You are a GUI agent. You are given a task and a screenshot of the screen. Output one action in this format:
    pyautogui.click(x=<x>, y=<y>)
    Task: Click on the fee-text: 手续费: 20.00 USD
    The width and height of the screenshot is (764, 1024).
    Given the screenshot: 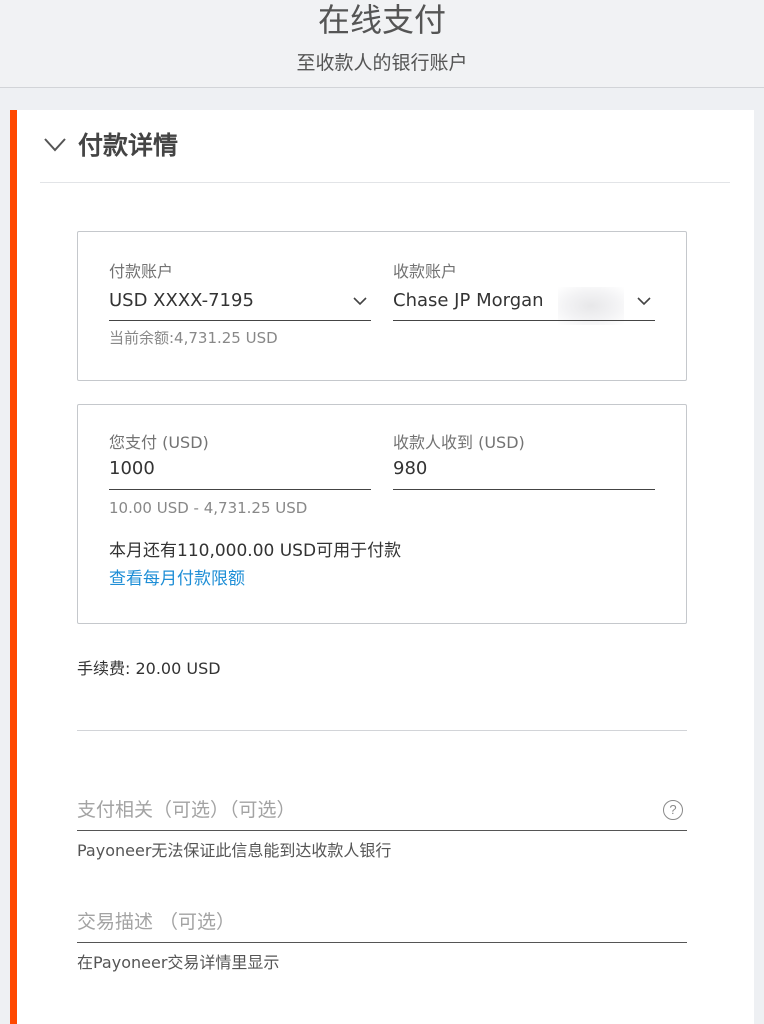 What is the action you would take?
    pyautogui.click(x=149, y=668)
    